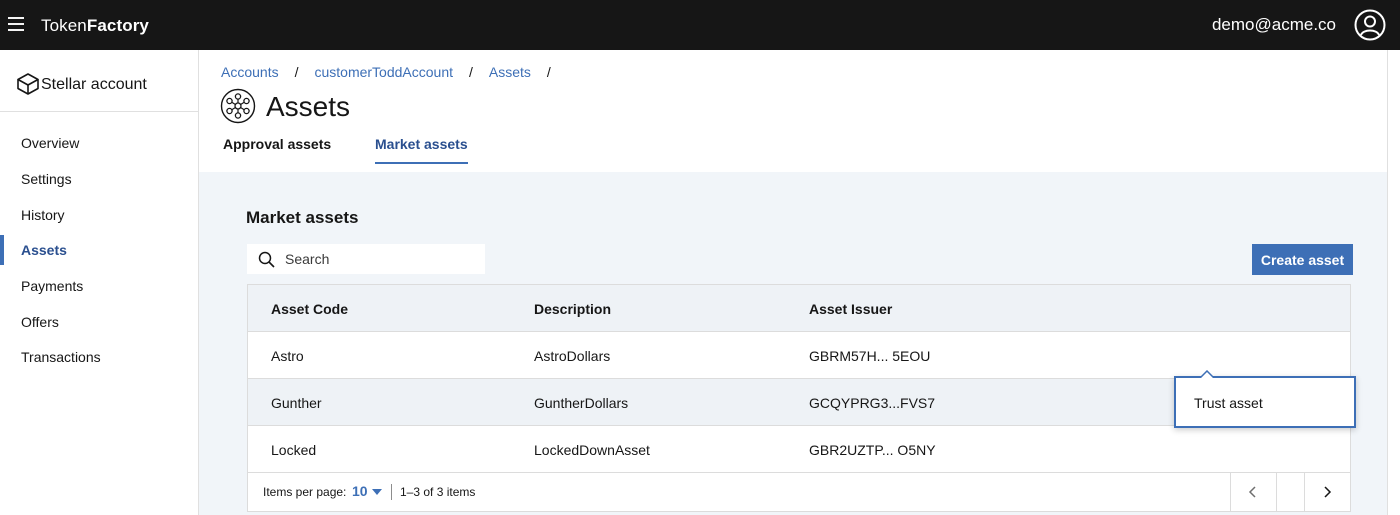  Describe the element at coordinates (287, 356) in the screenshot. I see `cell-asset-code: Astro` at that location.